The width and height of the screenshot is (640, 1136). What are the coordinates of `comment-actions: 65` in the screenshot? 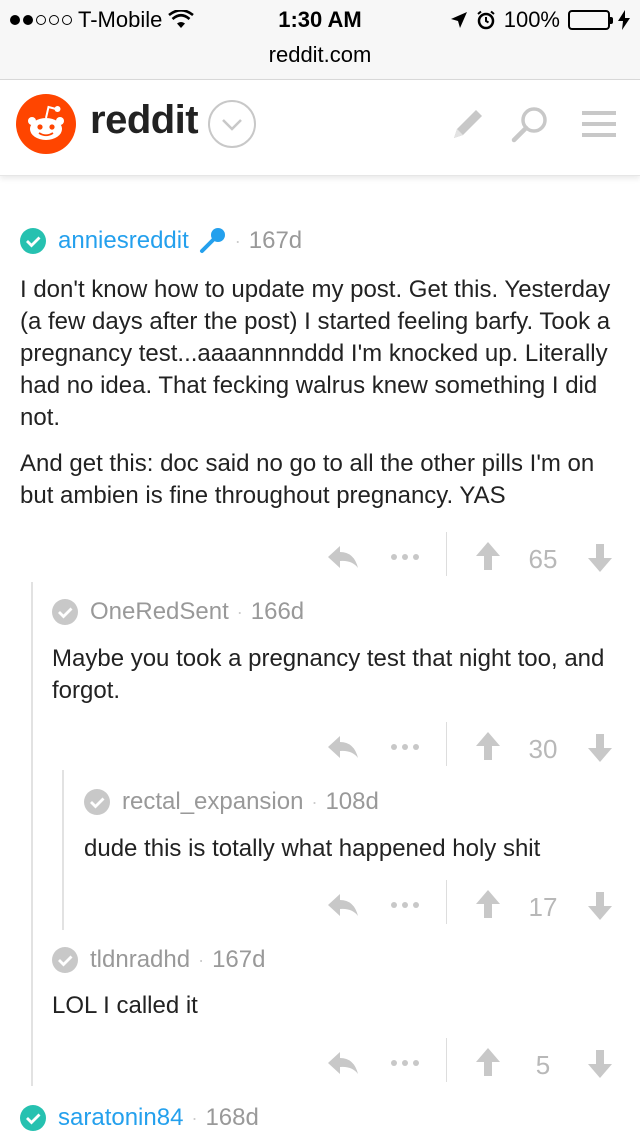 It's located at (320, 556).